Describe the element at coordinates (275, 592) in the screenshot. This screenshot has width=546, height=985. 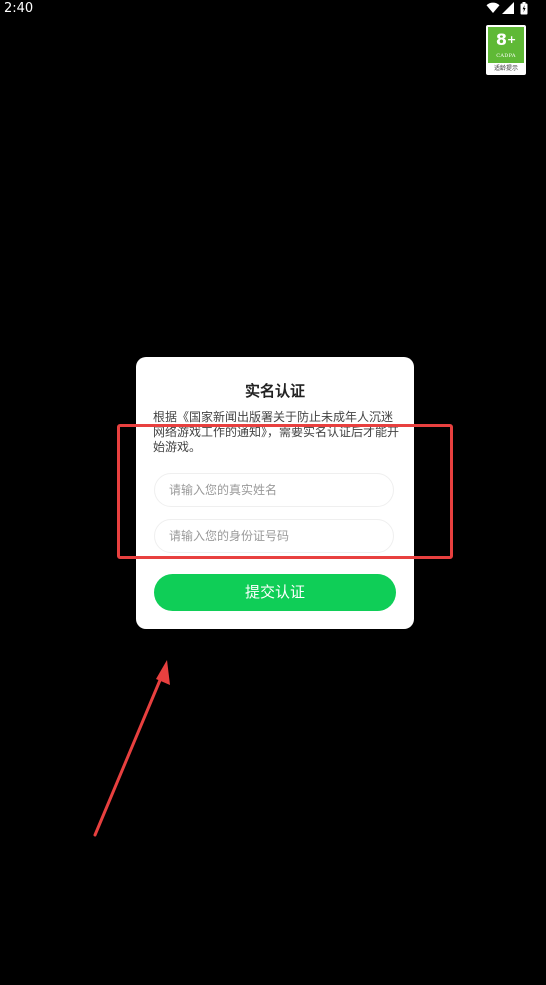
I see `submit-verification-button: 提交认证` at that location.